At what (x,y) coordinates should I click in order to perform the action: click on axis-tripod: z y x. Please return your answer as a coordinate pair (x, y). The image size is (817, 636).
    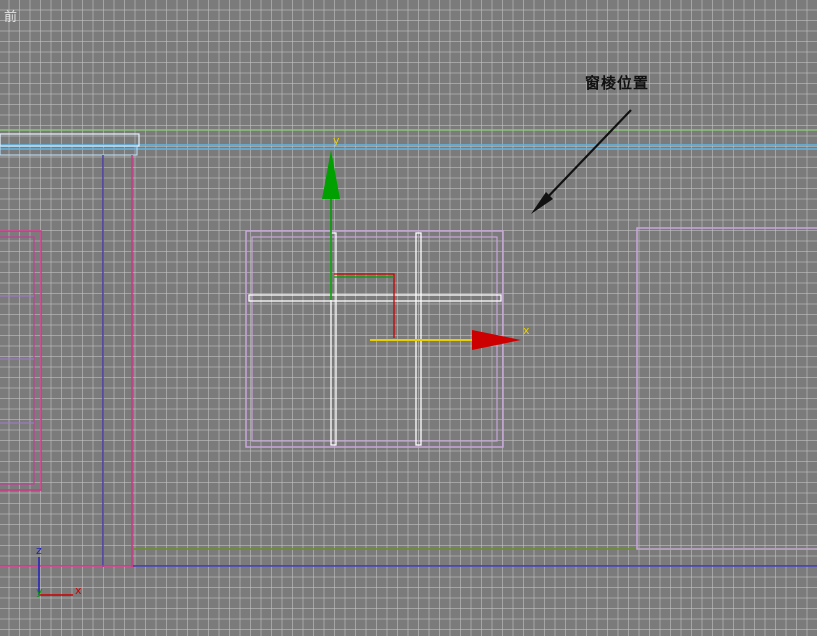
    Looking at the image, I should click on (59, 571).